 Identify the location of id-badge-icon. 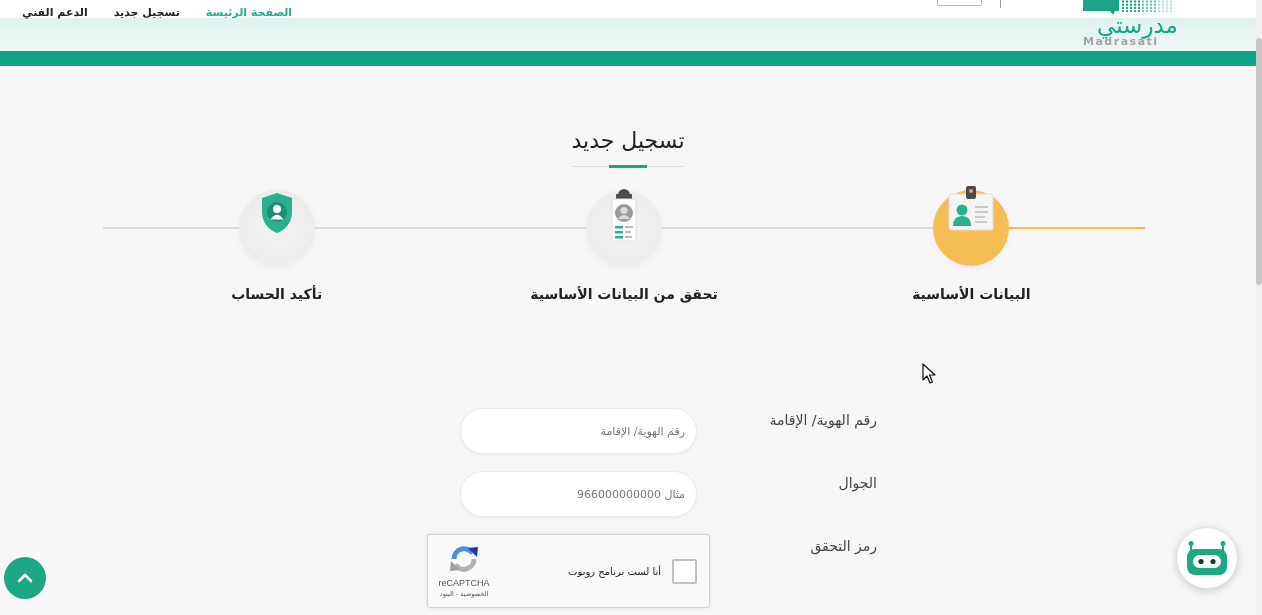
(624, 215).